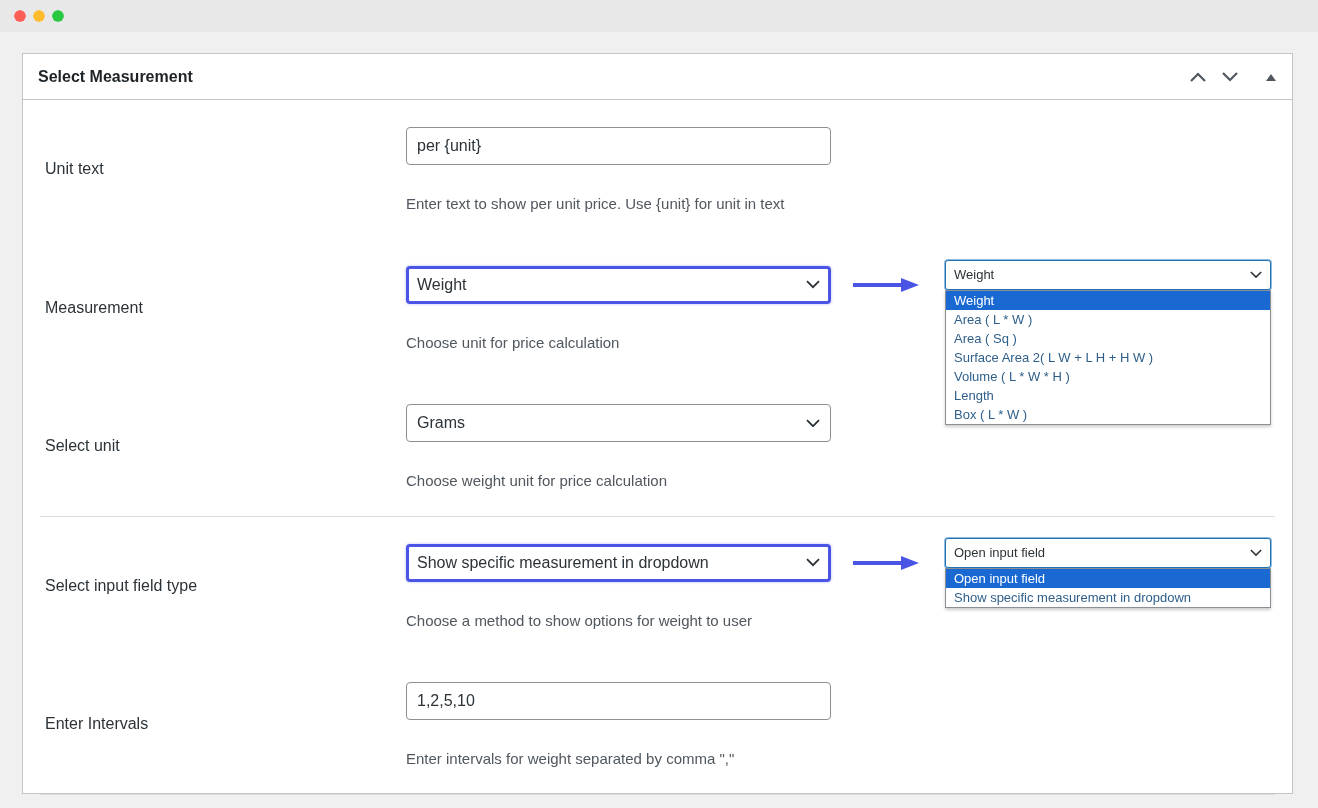 The image size is (1318, 808). Describe the element at coordinates (536, 481) in the screenshot. I see `help-text: Choose weight unit for price calculation` at that location.